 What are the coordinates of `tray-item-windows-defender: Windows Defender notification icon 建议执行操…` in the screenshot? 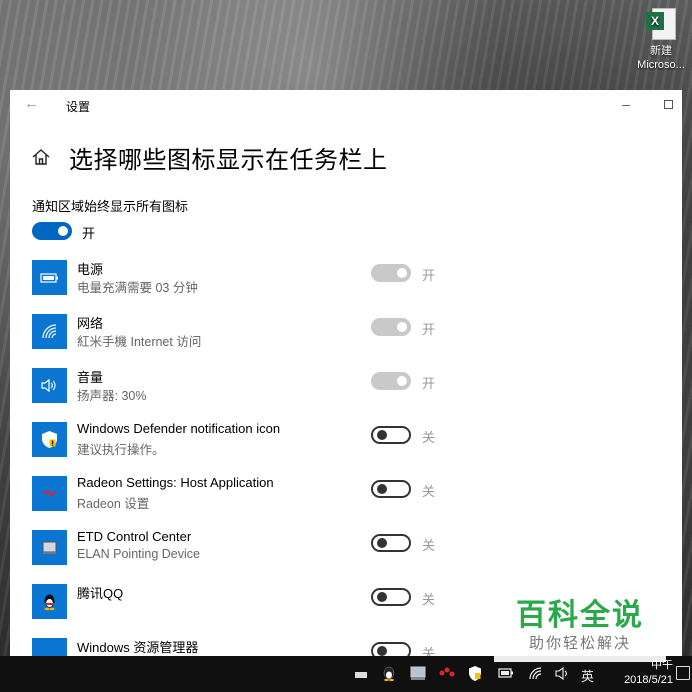 It's located at (342, 442).